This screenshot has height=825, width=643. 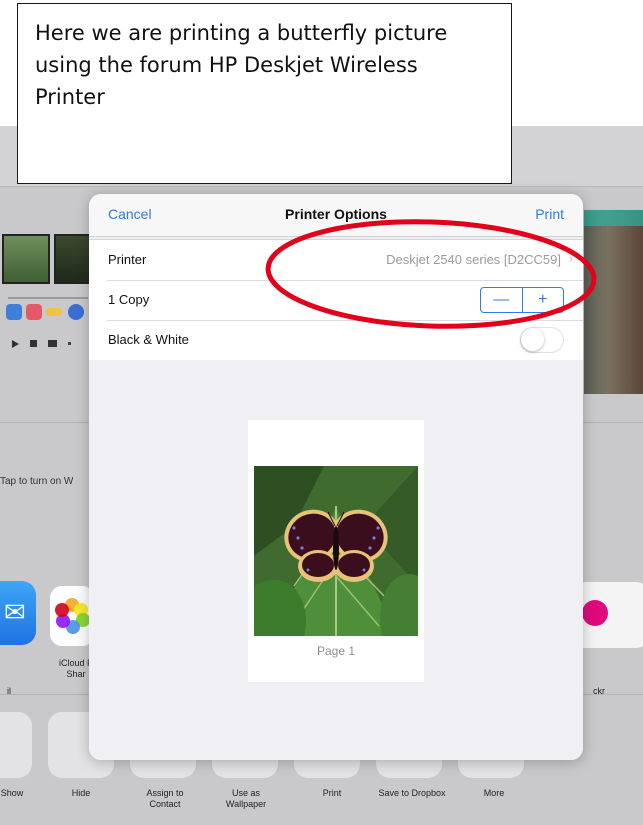 I want to click on butterfly-photo, so click(x=336, y=551).